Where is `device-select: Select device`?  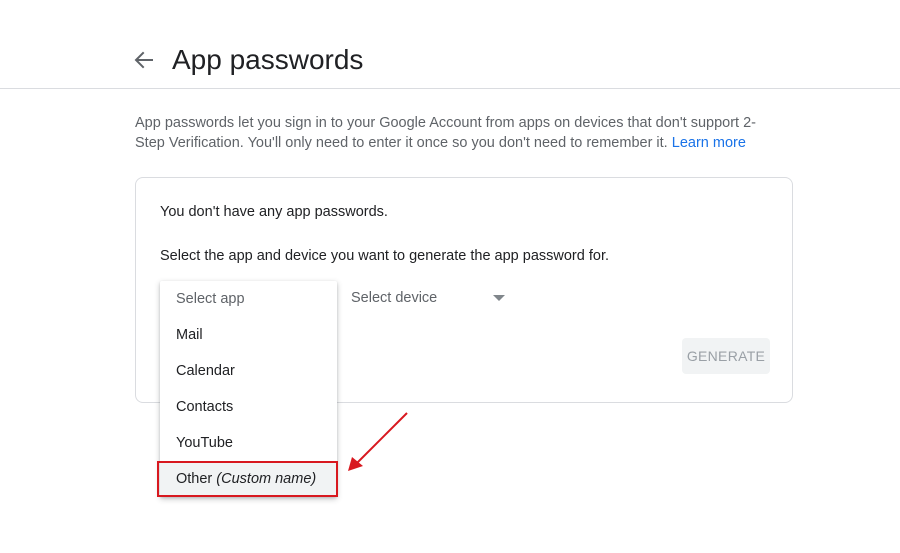 device-select: Select device is located at coordinates (427, 300).